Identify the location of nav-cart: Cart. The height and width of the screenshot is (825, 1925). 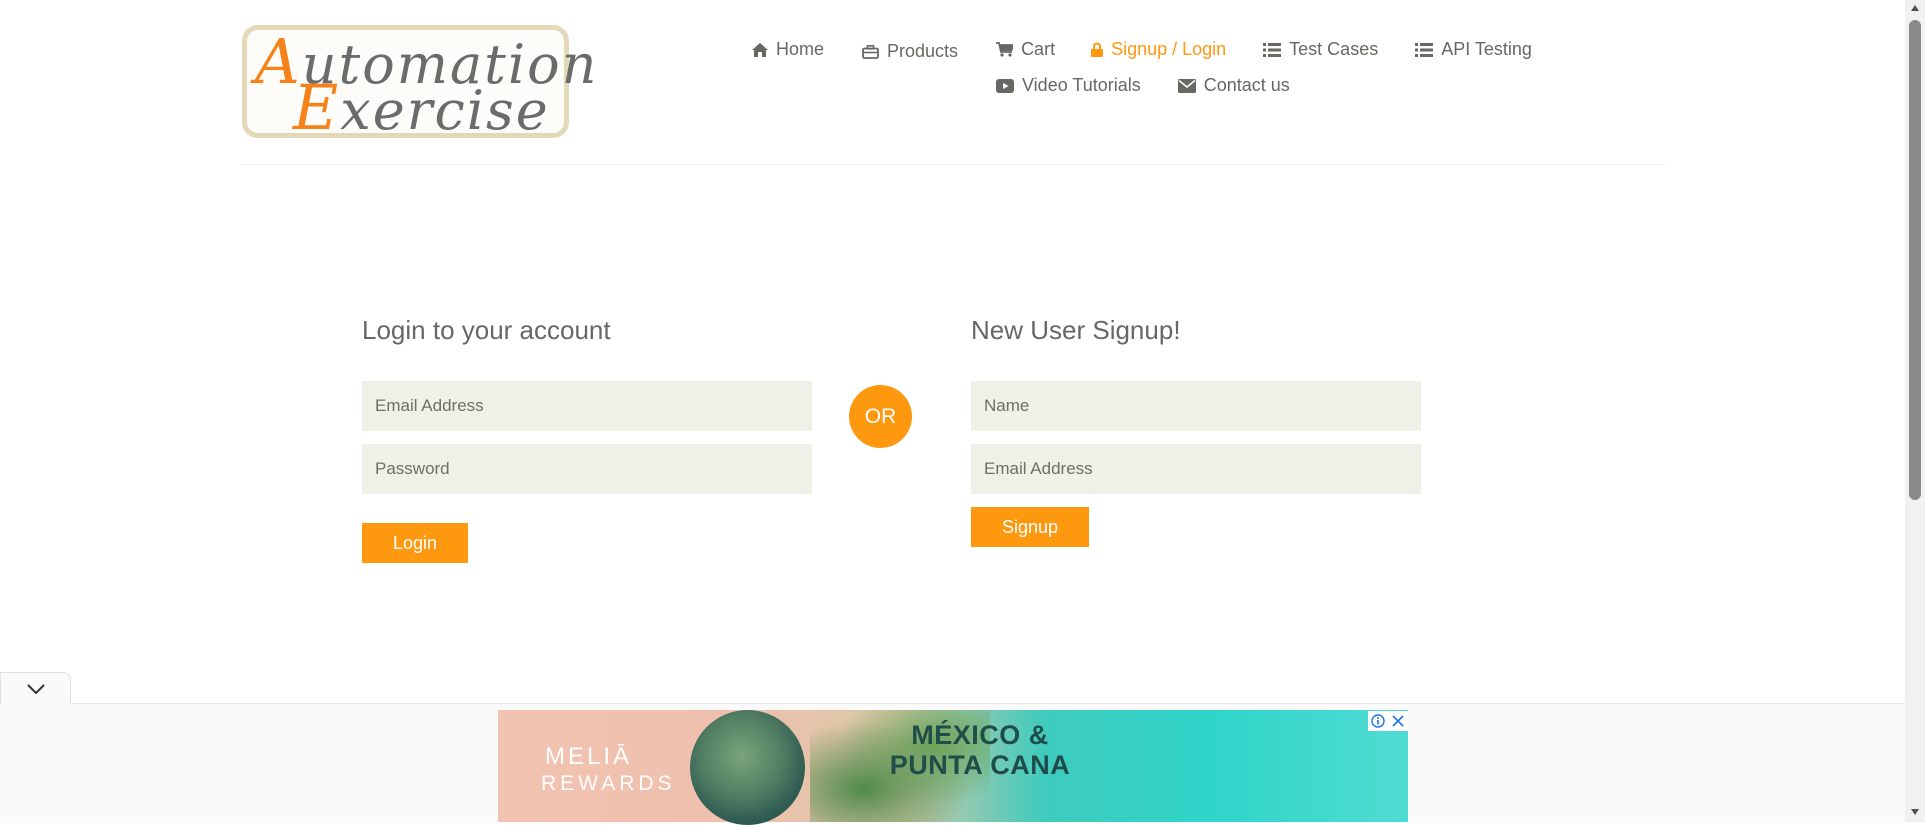
(1025, 49).